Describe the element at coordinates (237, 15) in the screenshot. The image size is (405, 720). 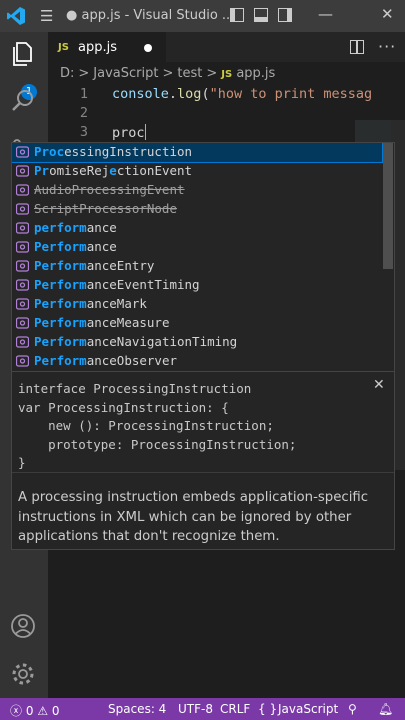
I see `toggle-primary-sidebar-icon` at that location.